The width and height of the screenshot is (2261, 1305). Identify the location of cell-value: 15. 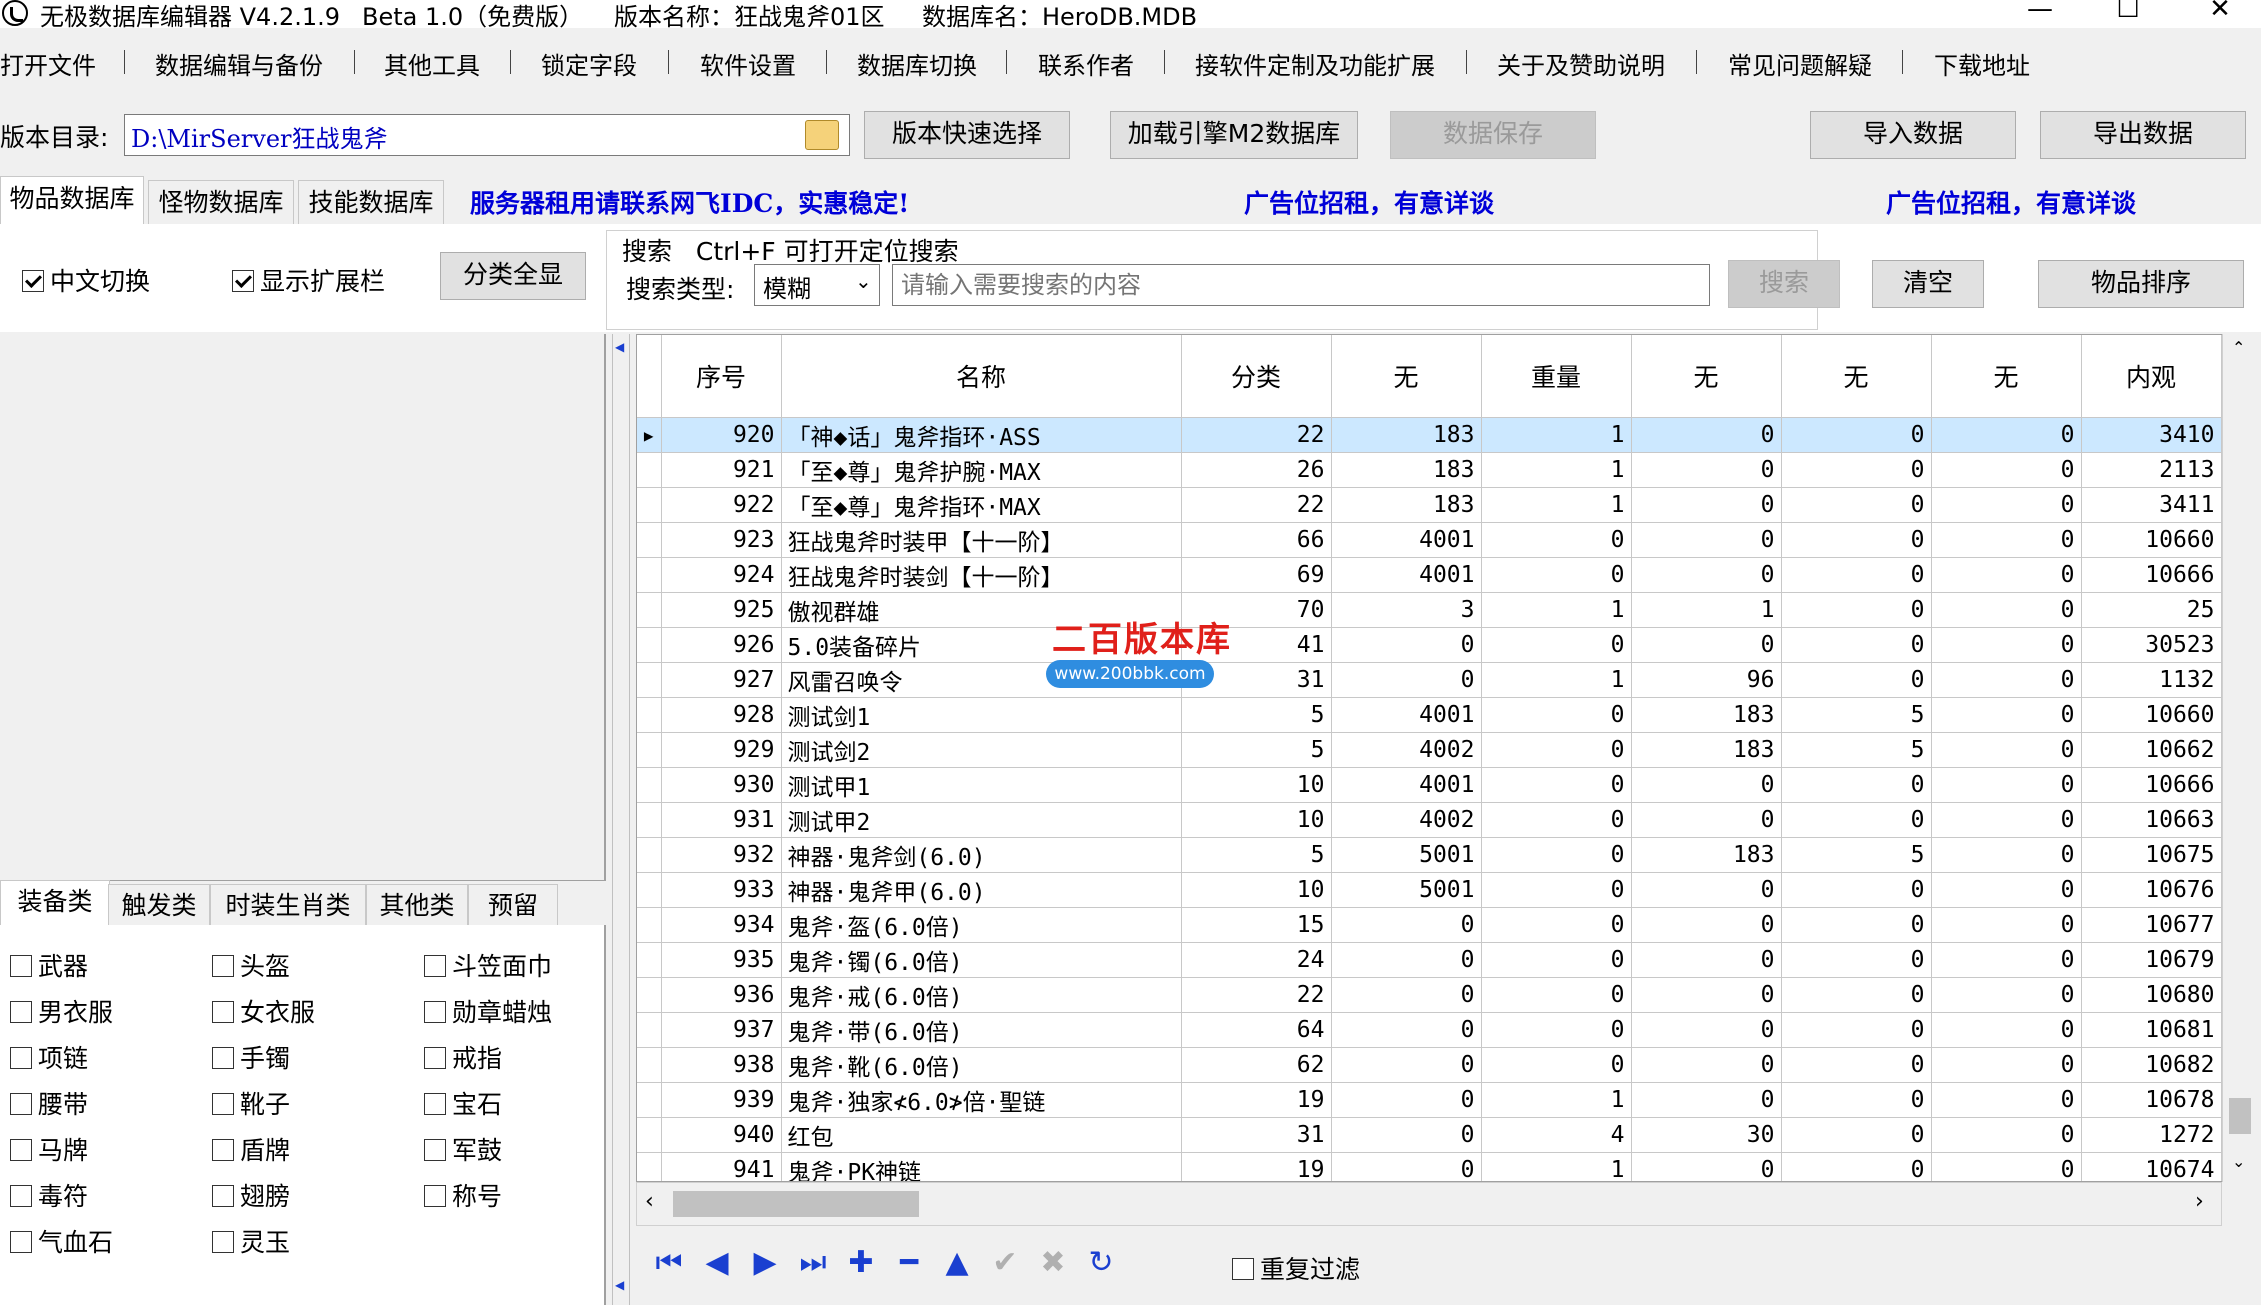
(1256, 925).